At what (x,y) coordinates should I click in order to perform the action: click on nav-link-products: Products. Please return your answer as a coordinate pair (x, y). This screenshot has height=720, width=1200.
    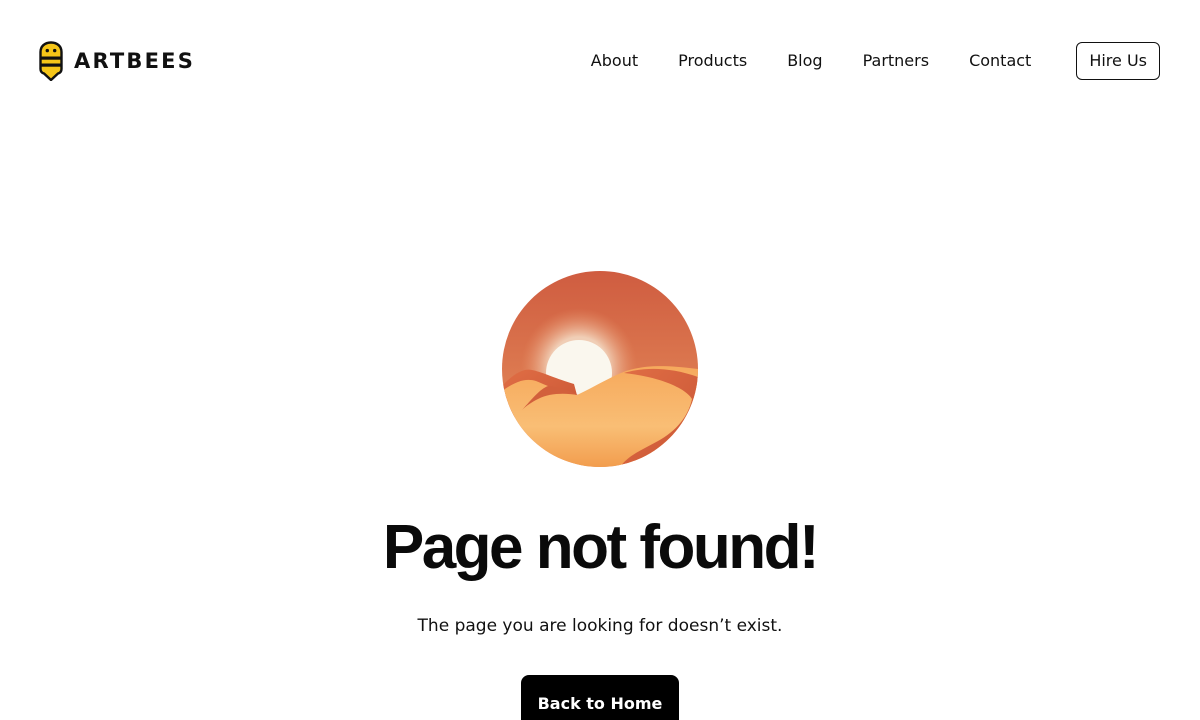
    Looking at the image, I should click on (712, 61).